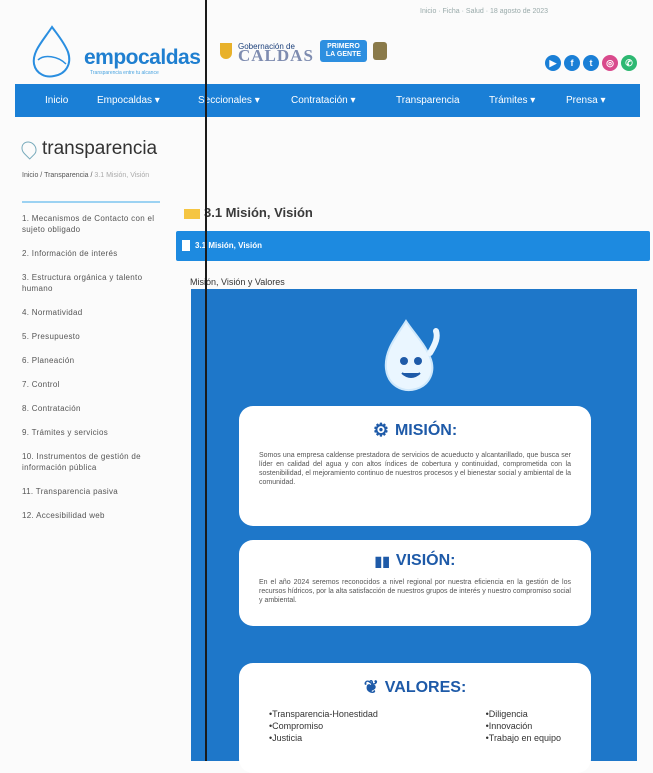 Image resolution: width=653 pixels, height=773 pixels. I want to click on nav-item-1: Empocaldas ▾, so click(128, 100).